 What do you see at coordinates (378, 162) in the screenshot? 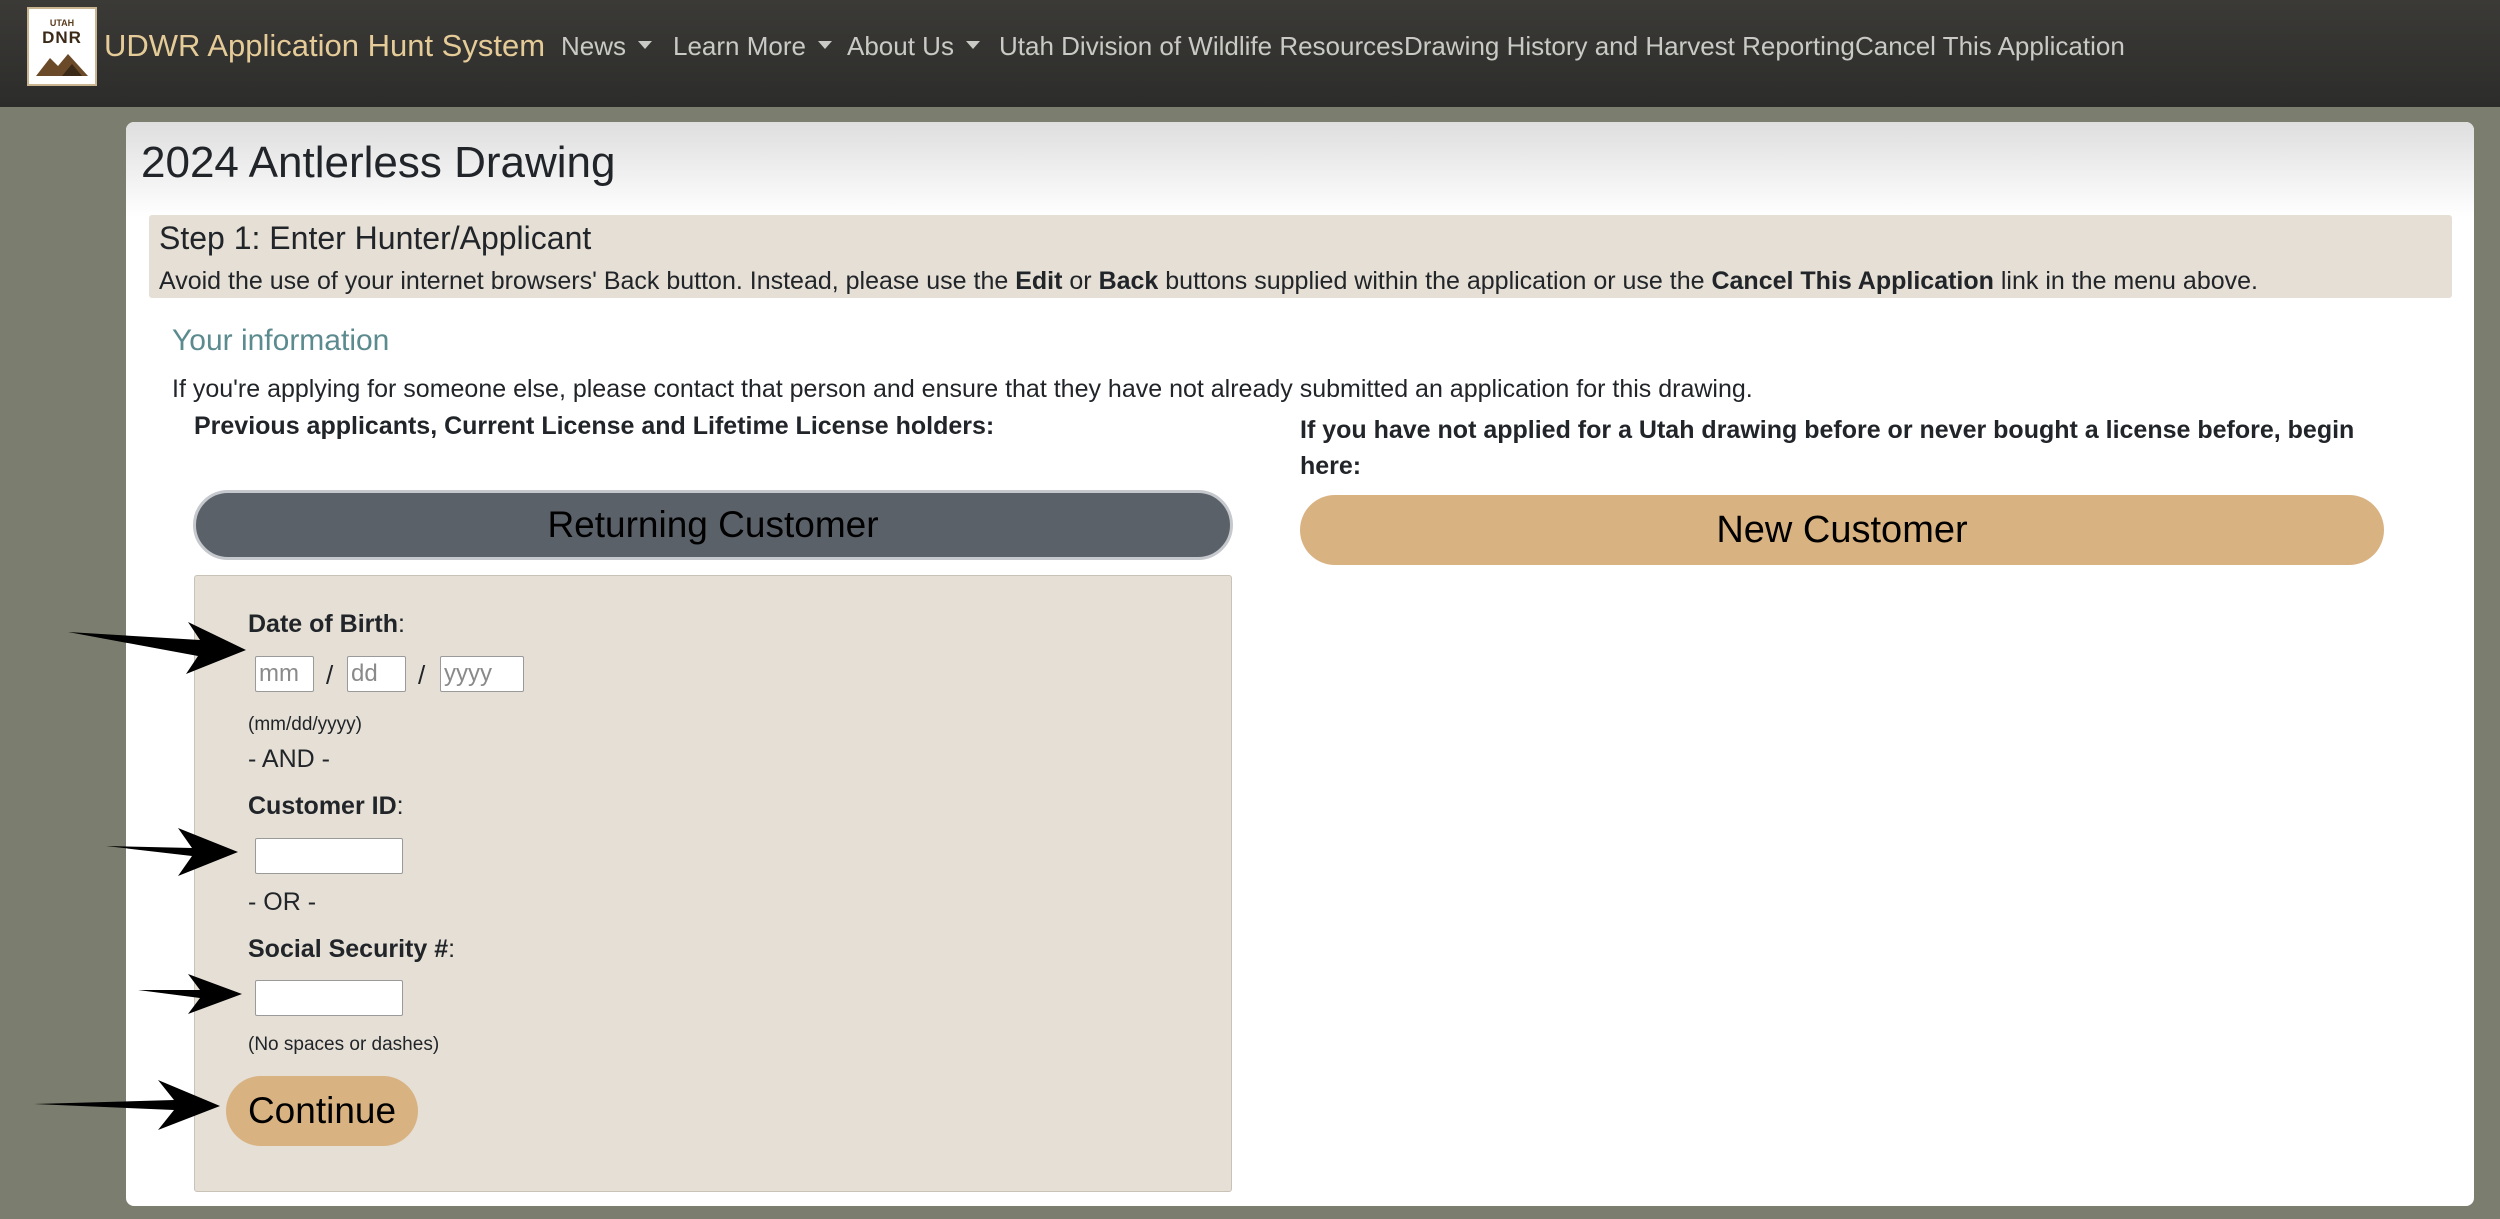
I see `page-title: 2024 Antlerless Drawing` at bounding box center [378, 162].